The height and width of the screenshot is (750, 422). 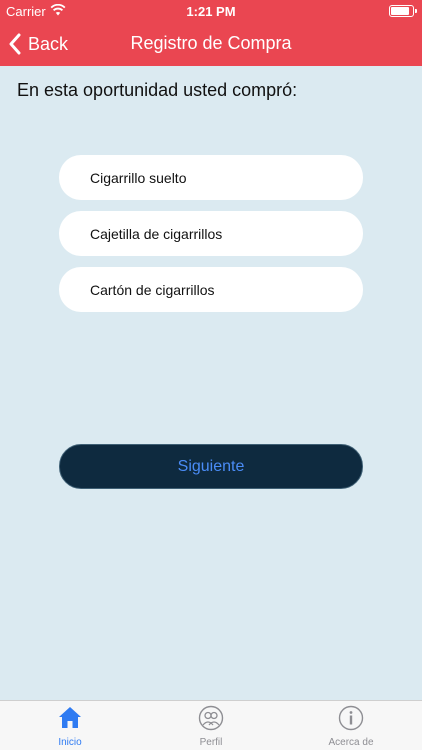 I want to click on battery-icon, so click(x=403, y=11).